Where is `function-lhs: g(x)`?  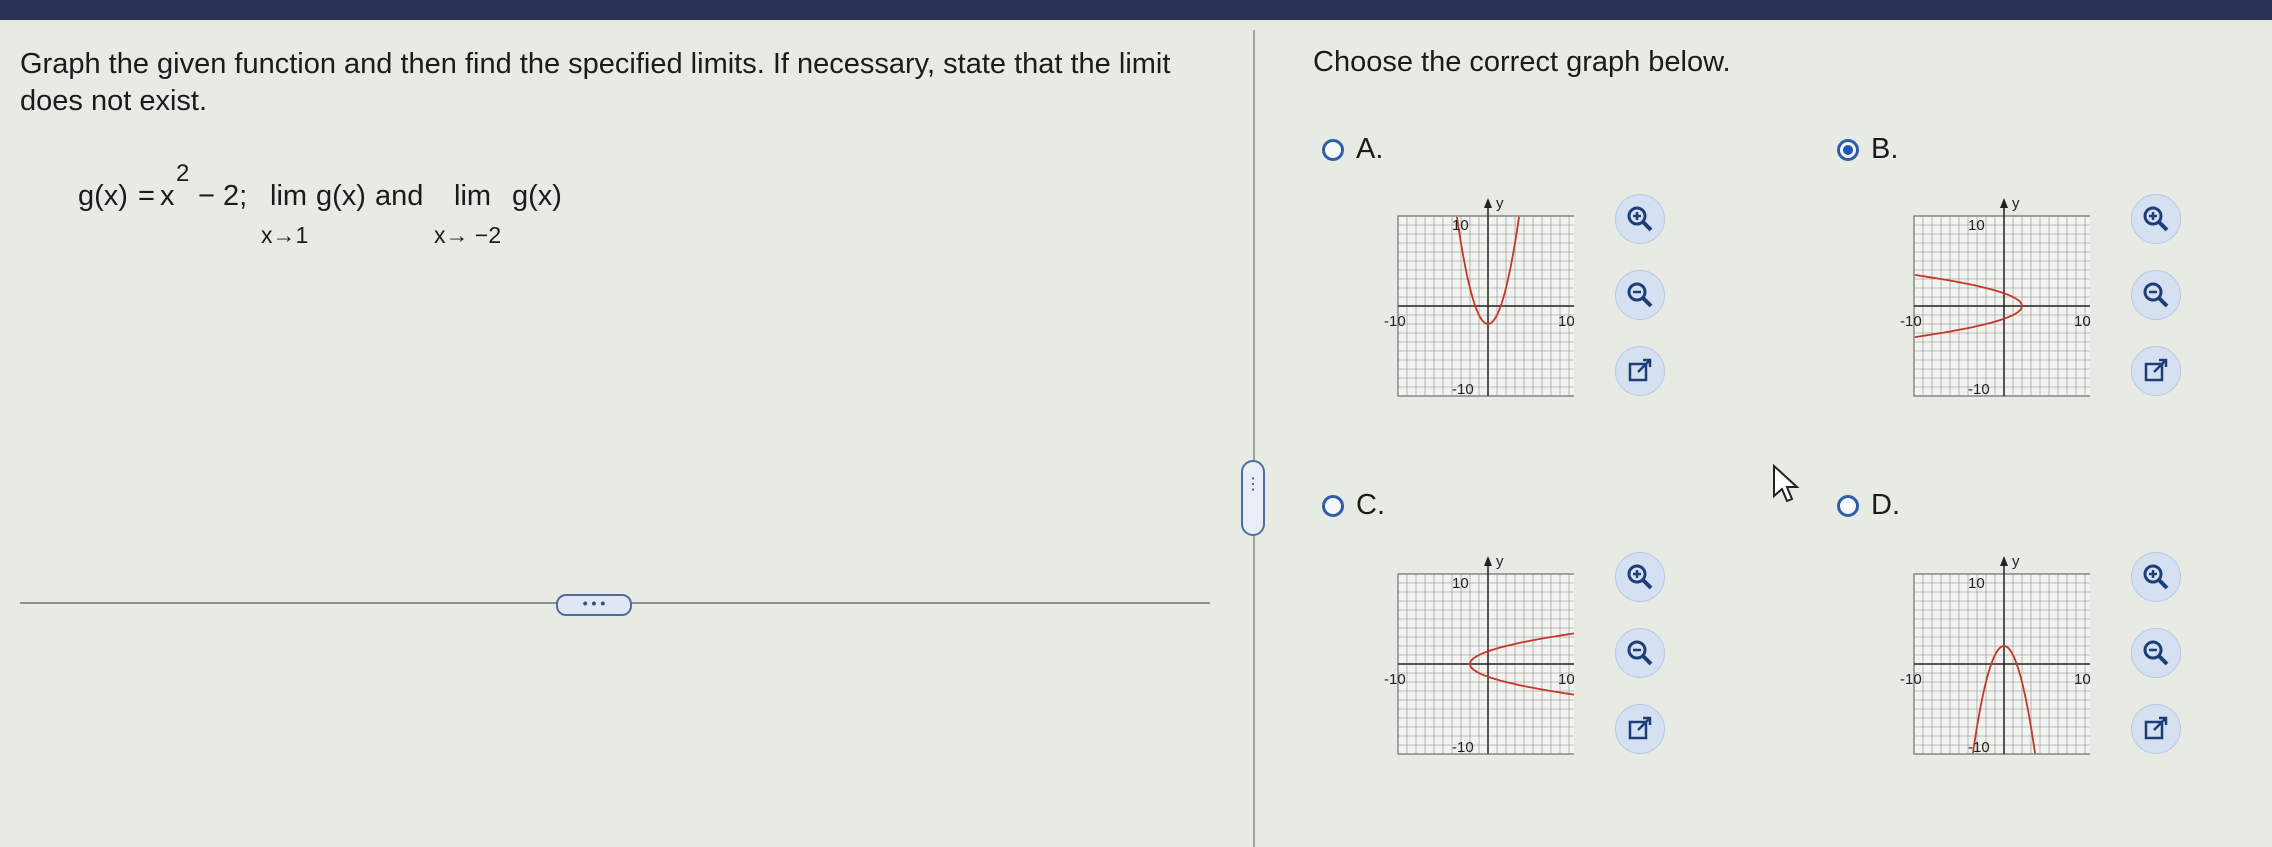
function-lhs: g(x) is located at coordinates (103, 196).